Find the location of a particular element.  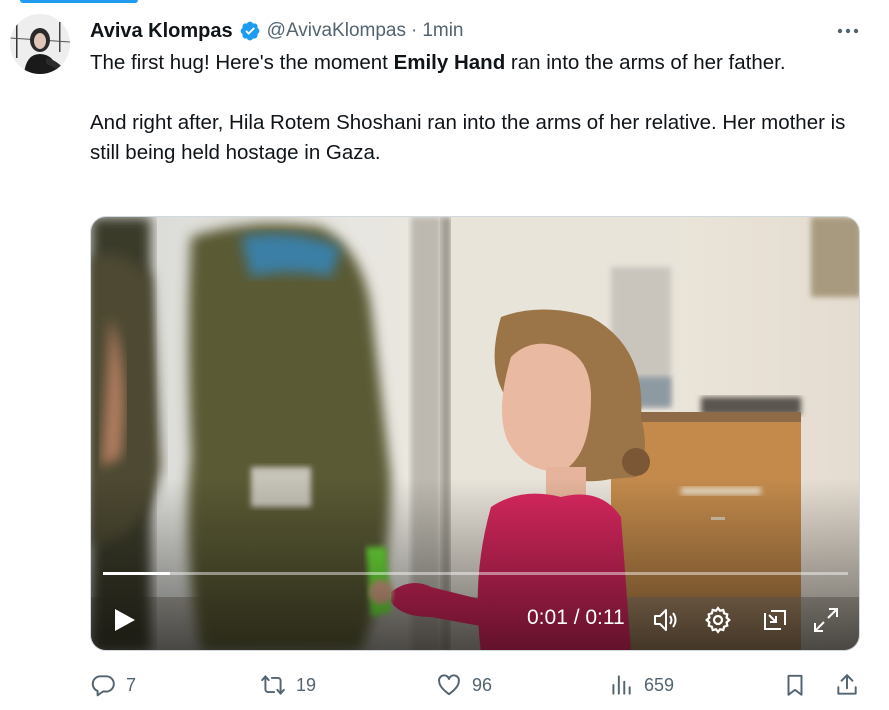

views-icon is located at coordinates (621, 685).